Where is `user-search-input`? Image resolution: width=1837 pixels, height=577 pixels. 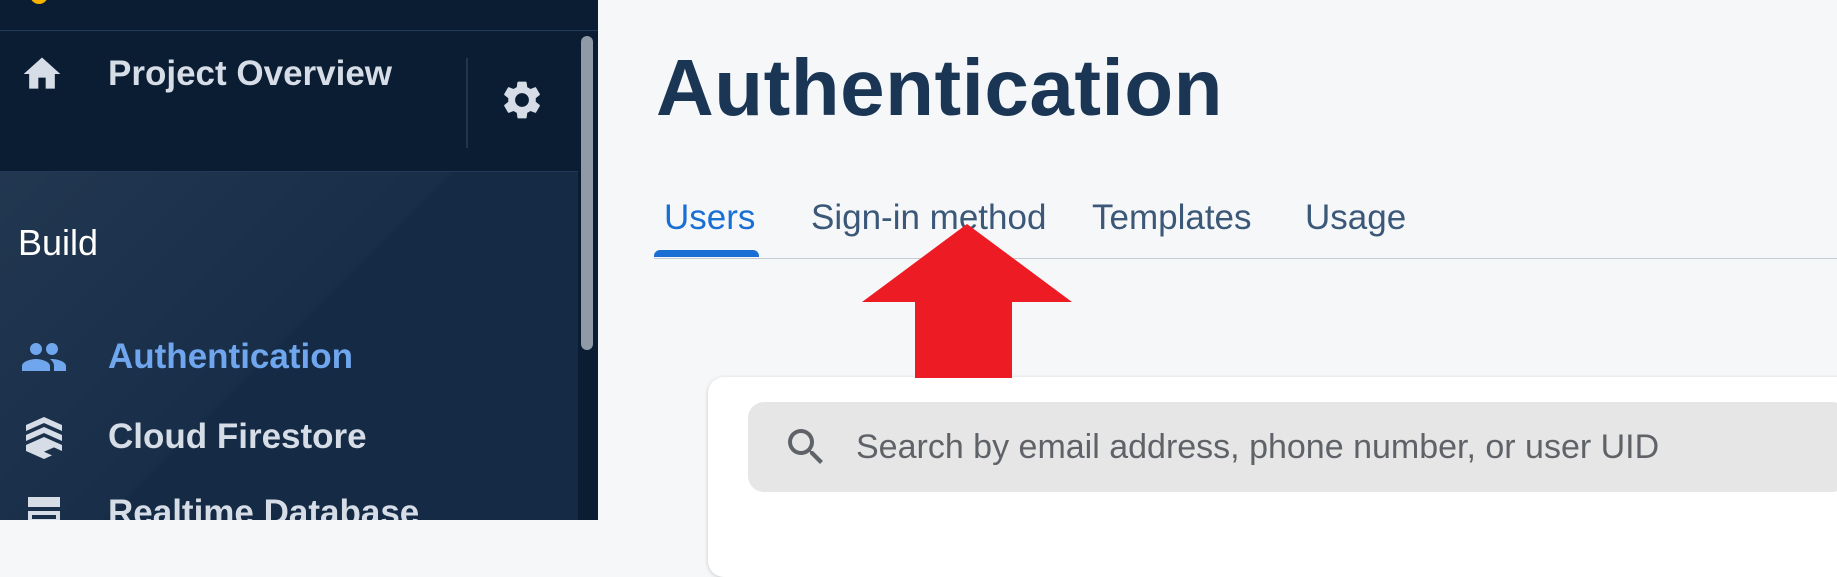 user-search-input is located at coordinates (1306, 447).